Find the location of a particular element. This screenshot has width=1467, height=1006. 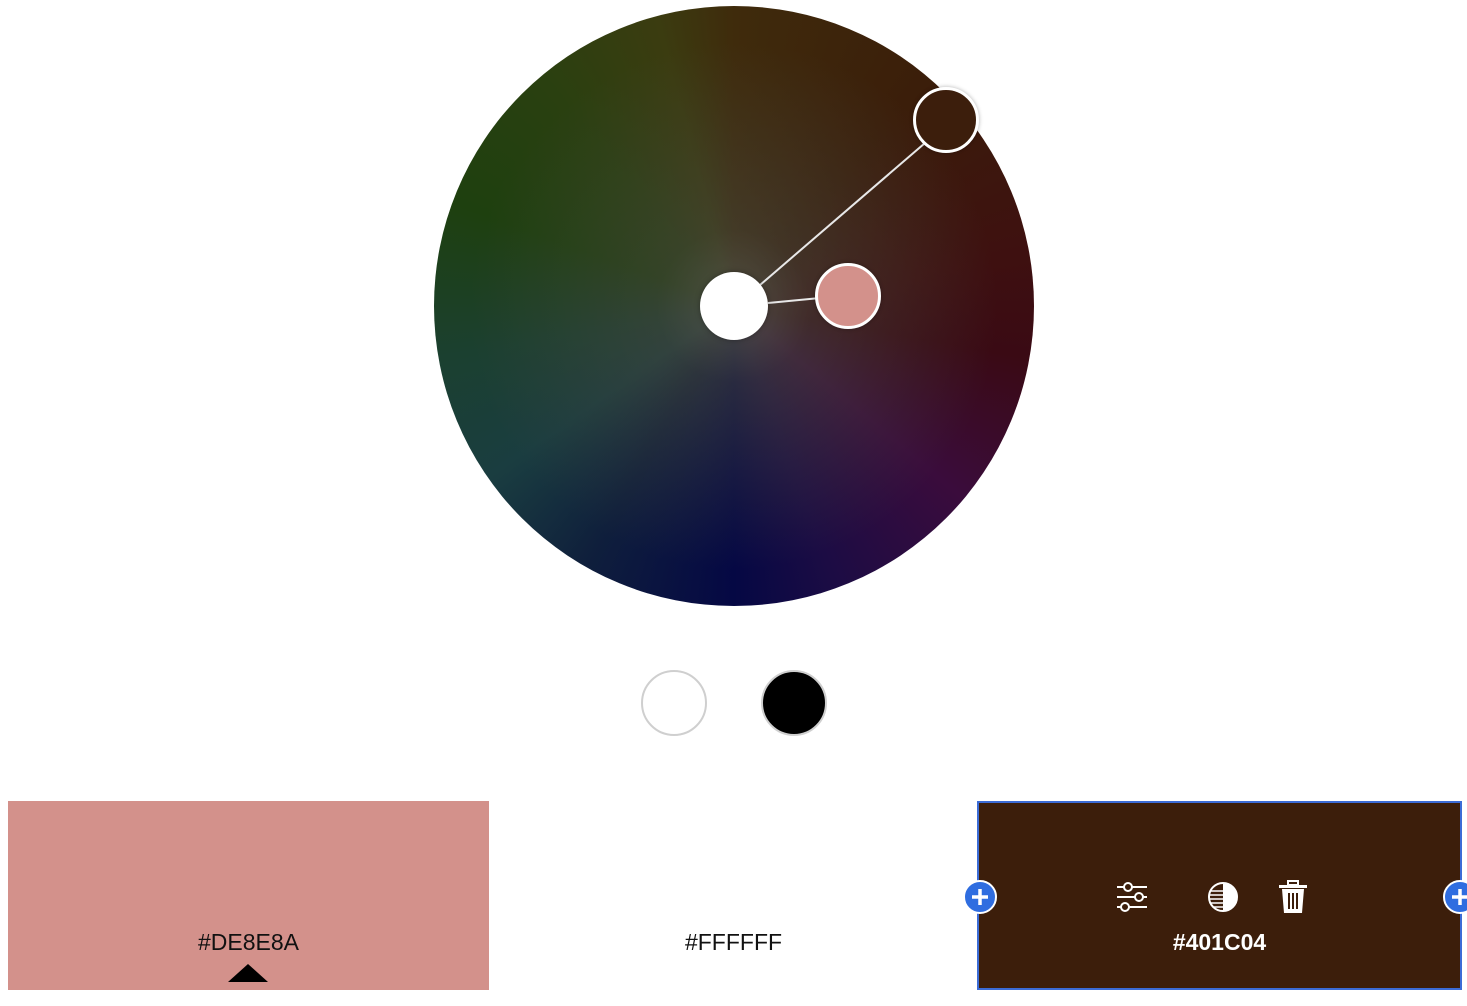

sliders-icon is located at coordinates (1132, 897).